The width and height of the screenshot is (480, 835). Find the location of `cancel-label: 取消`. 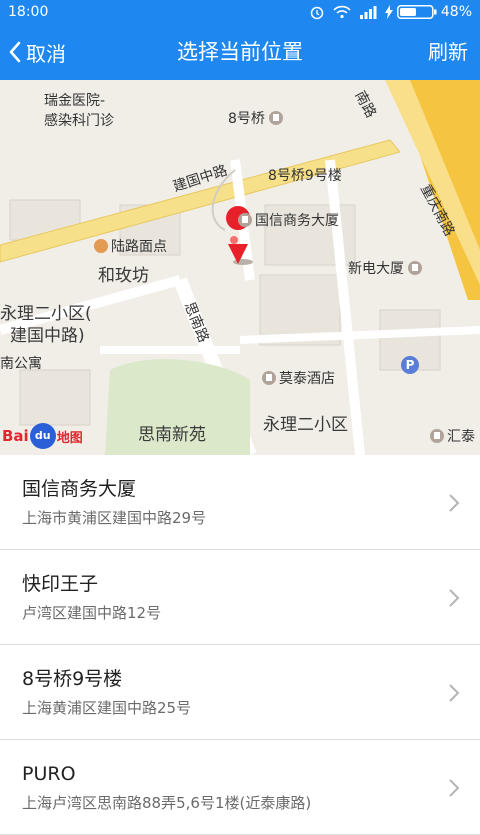

cancel-label: 取消 is located at coordinates (46, 53).